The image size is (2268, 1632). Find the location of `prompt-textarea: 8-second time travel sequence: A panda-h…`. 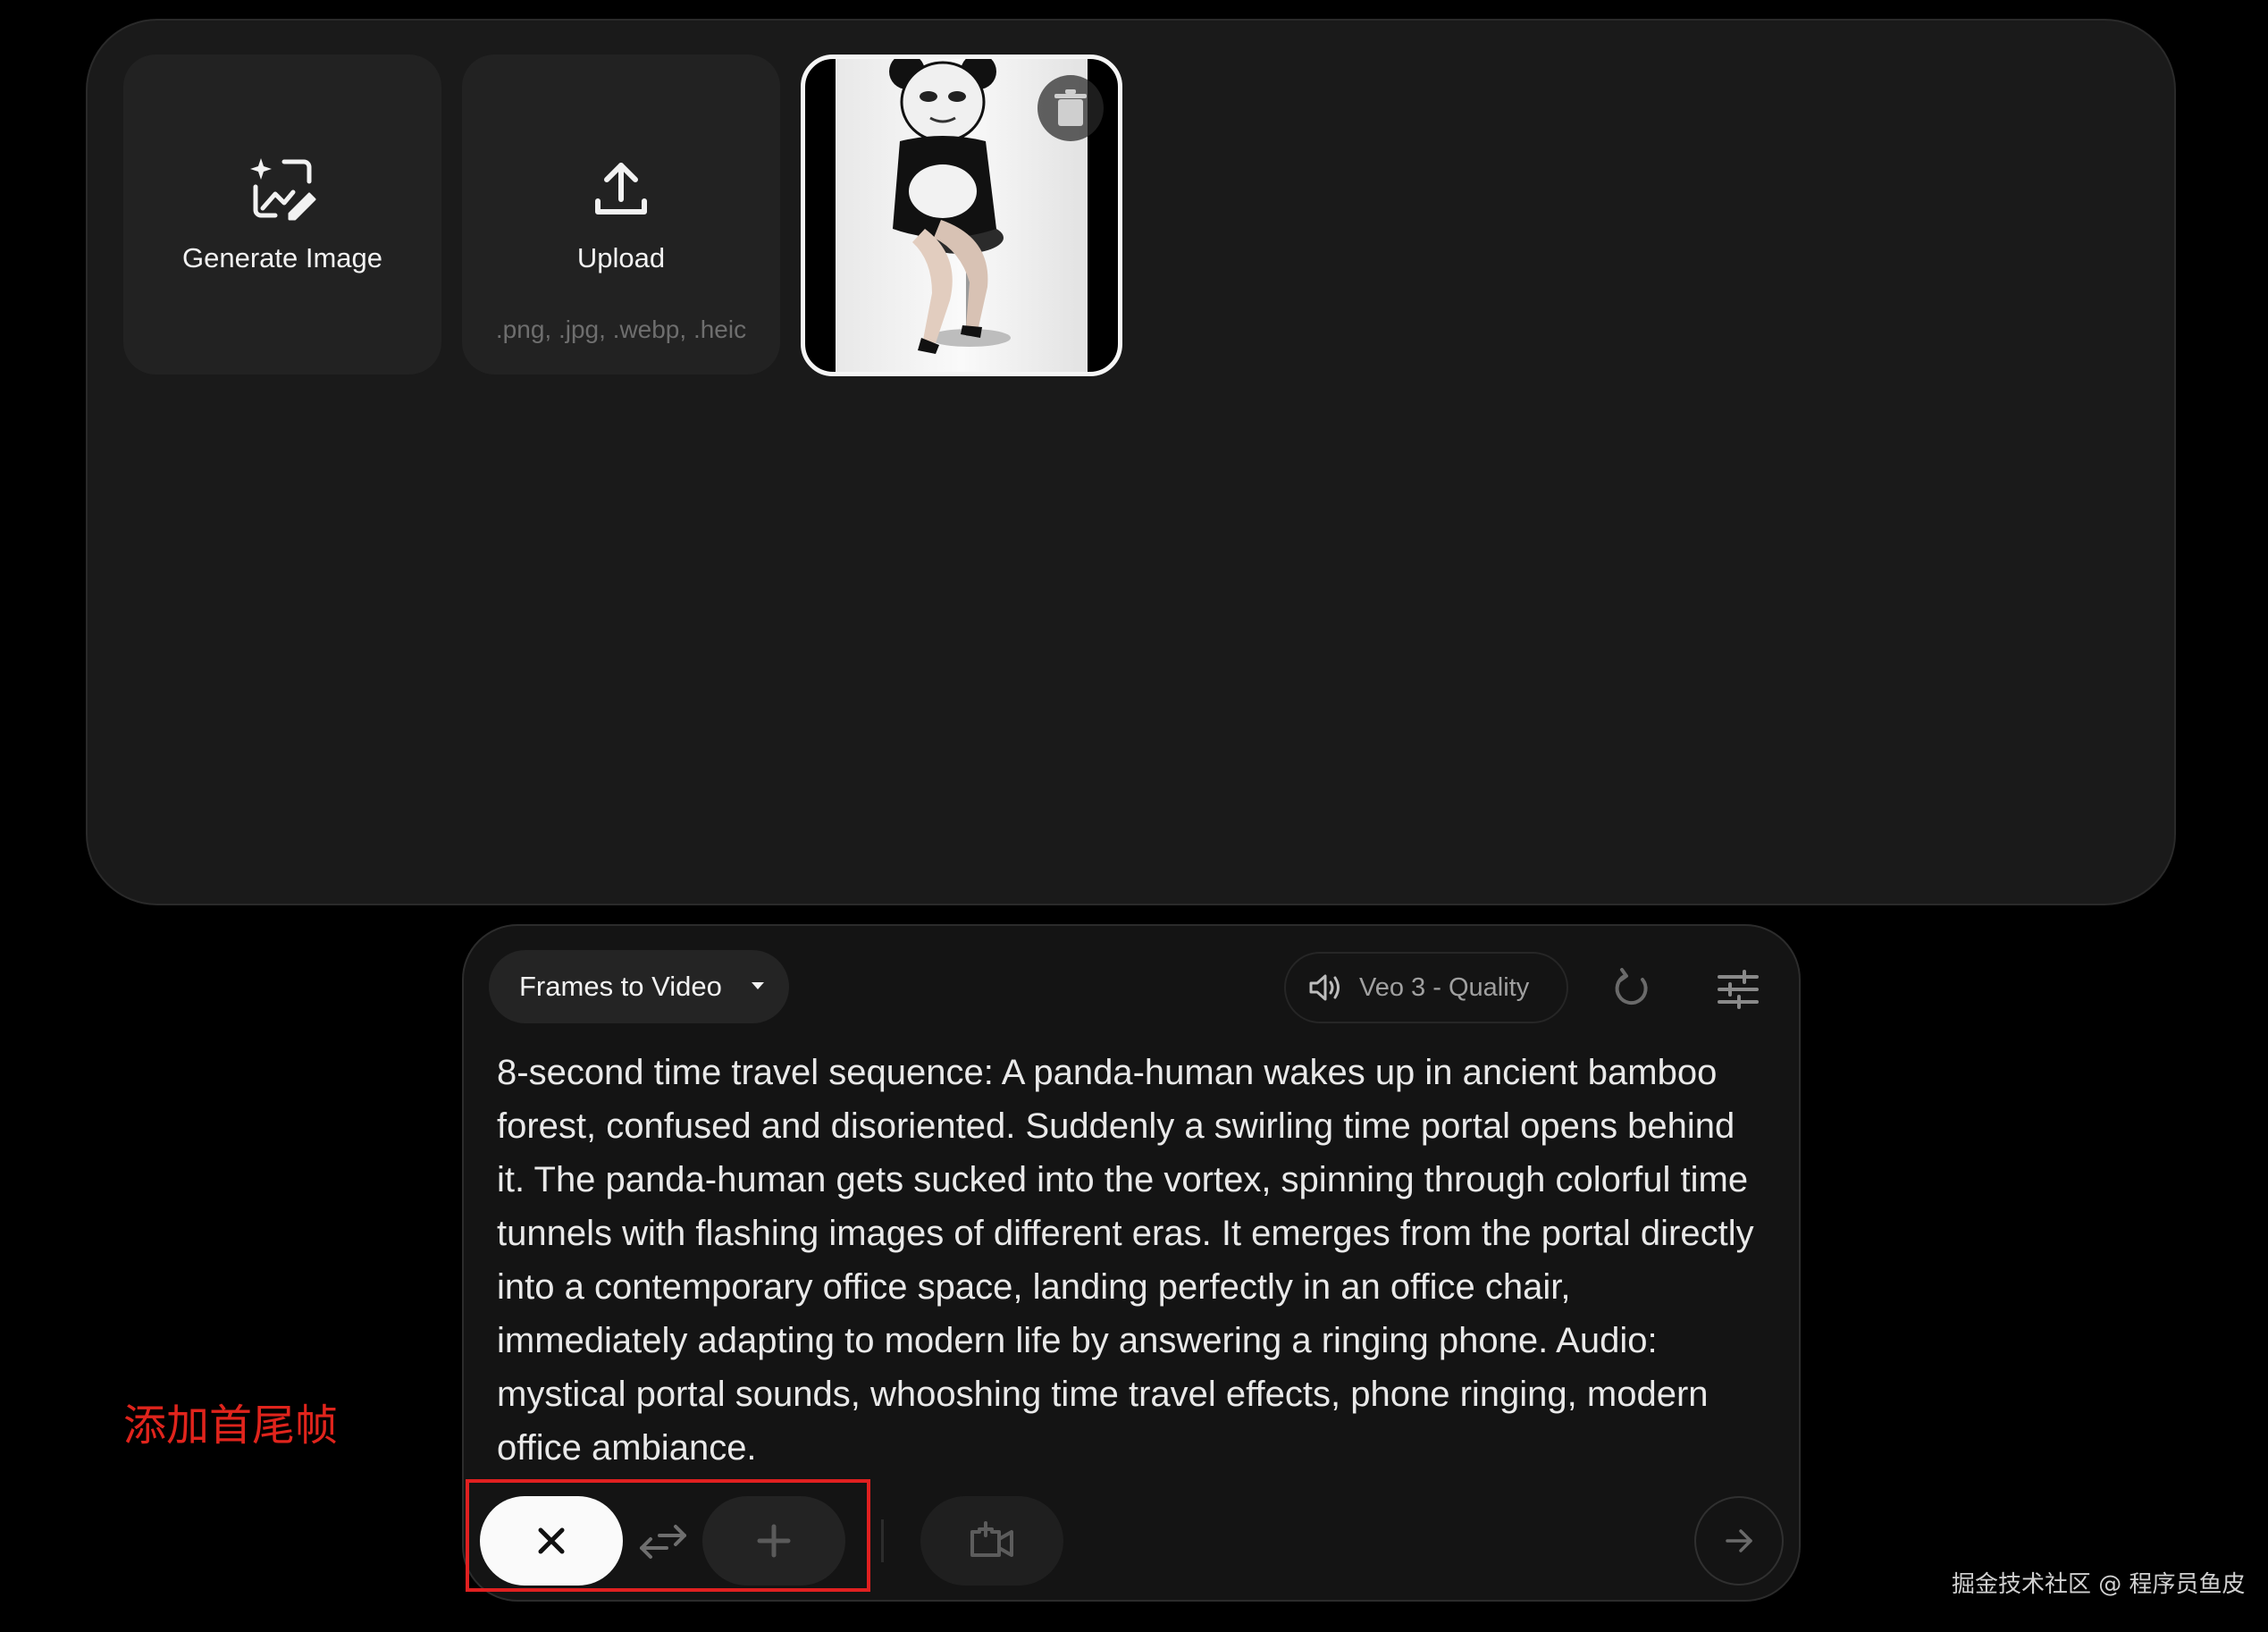

prompt-textarea: 8-second time travel sequence: A panda-h… is located at coordinates (1131, 1260).